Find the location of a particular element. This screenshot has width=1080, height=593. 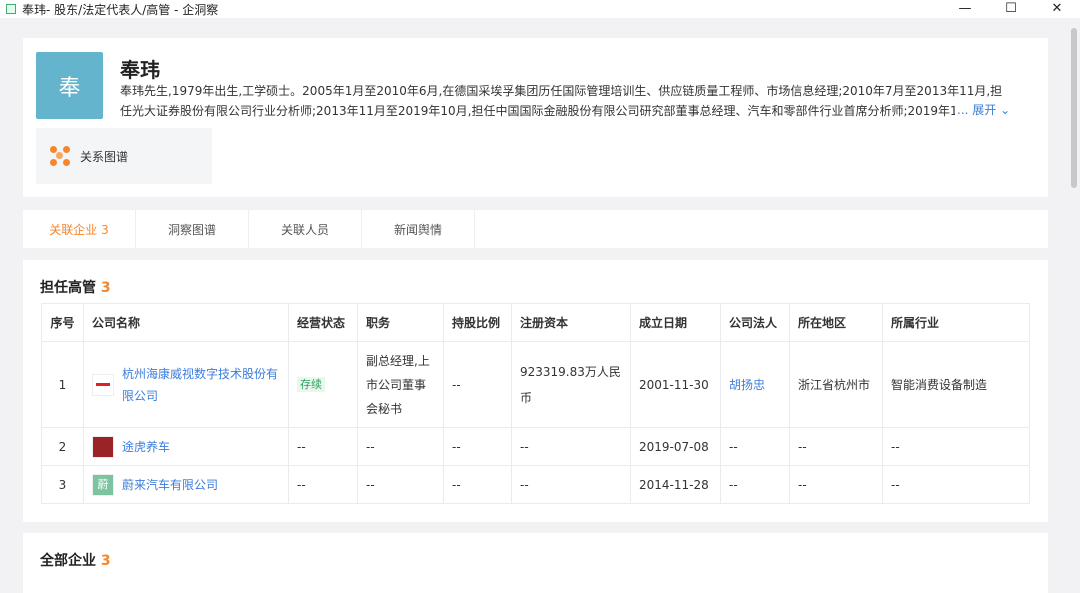

date-cell: 2014-11-28 is located at coordinates (675, 484).